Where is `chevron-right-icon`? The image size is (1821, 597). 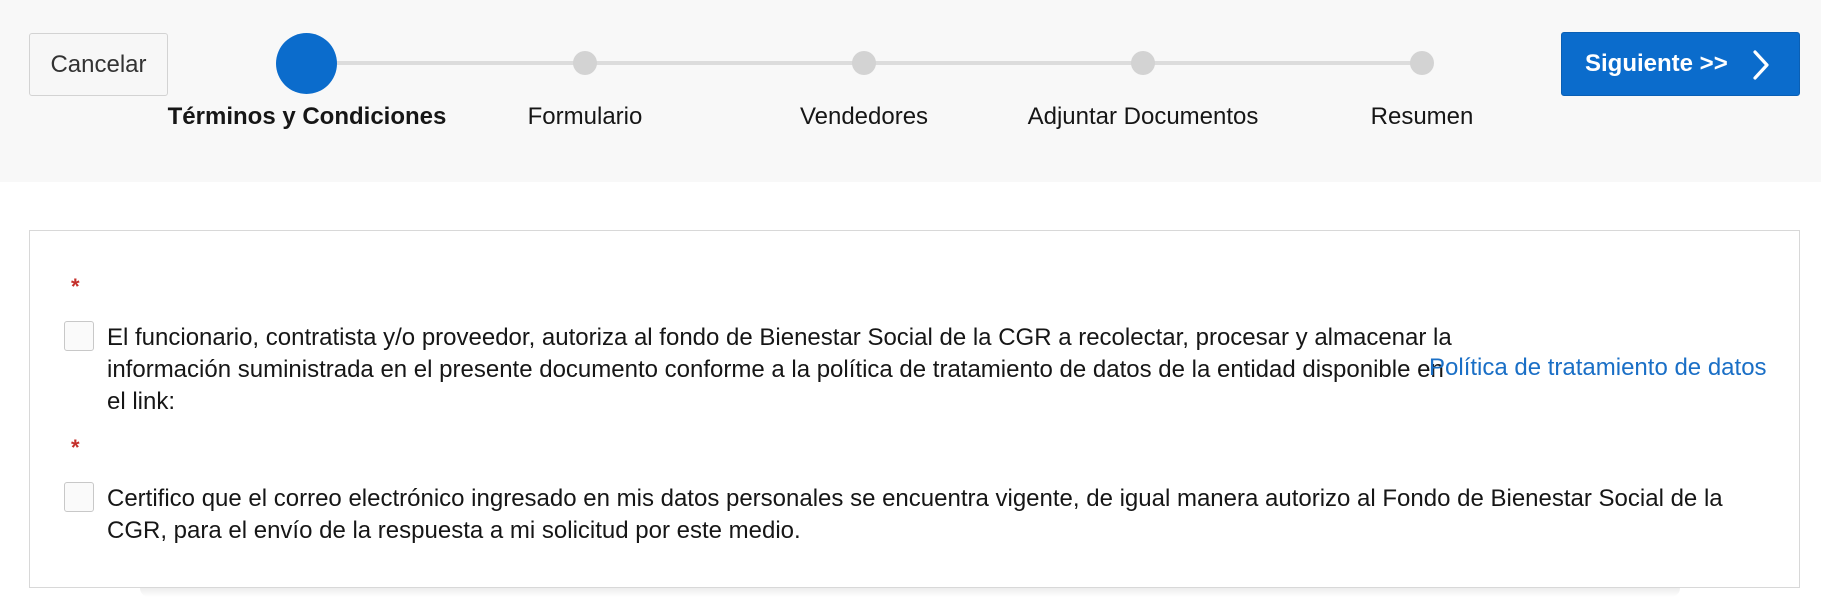
chevron-right-icon is located at coordinates (1761, 65).